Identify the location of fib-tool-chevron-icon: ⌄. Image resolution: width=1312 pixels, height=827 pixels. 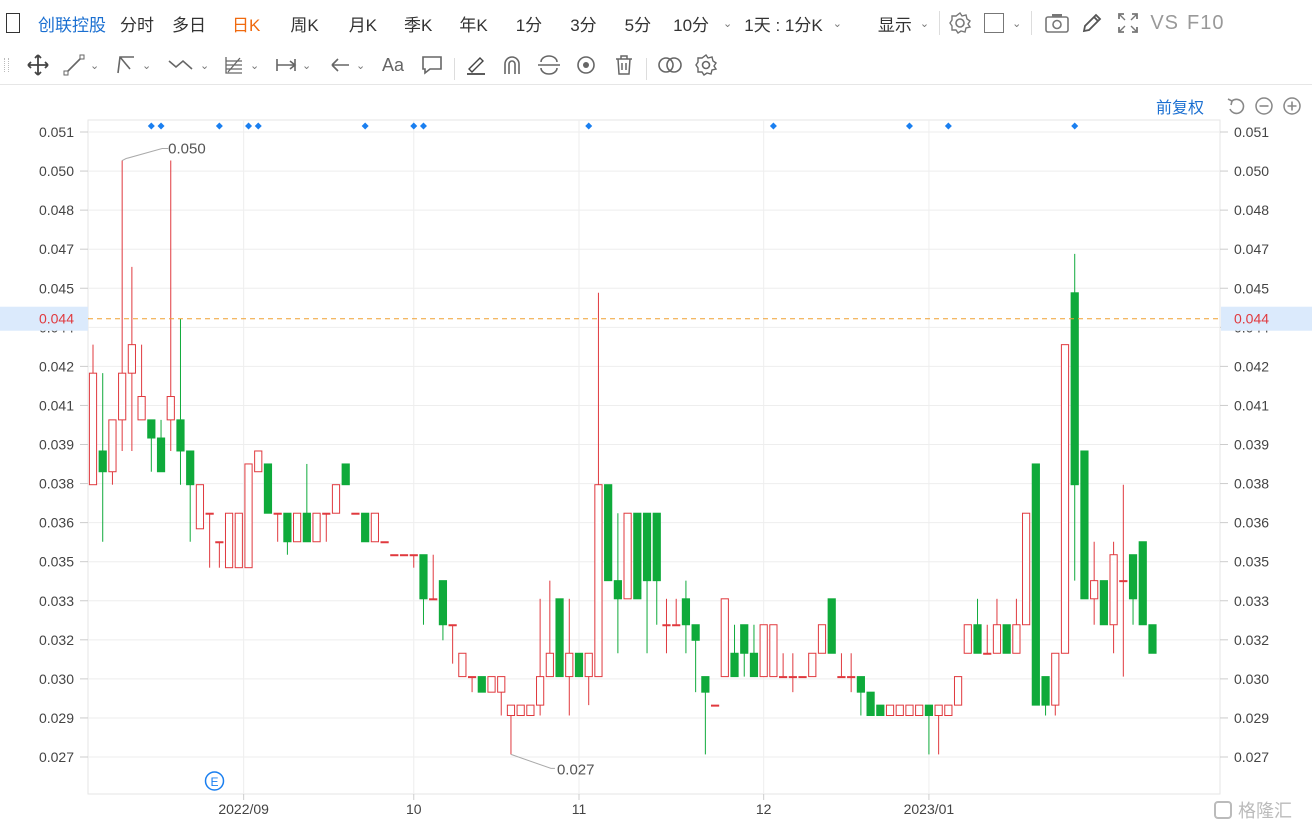
(254, 65).